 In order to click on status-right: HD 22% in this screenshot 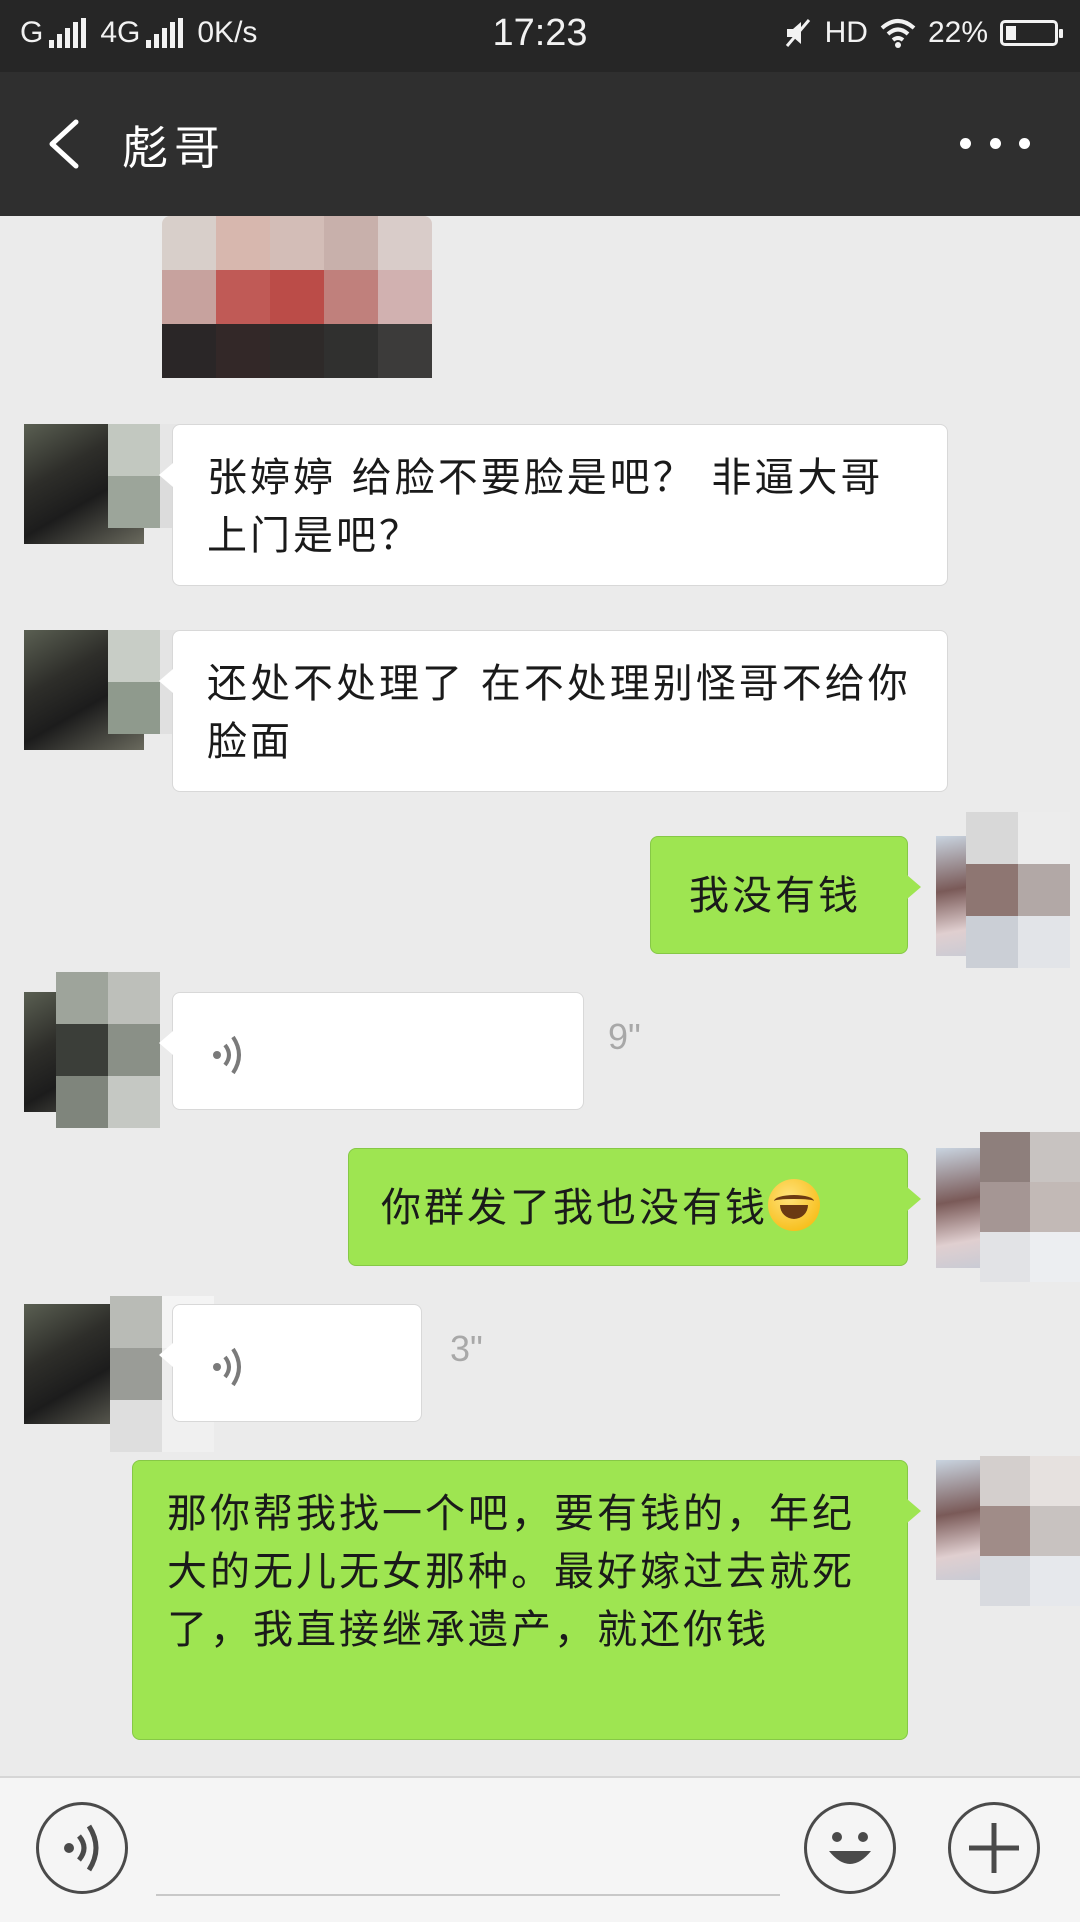, I will do `click(923, 33)`.